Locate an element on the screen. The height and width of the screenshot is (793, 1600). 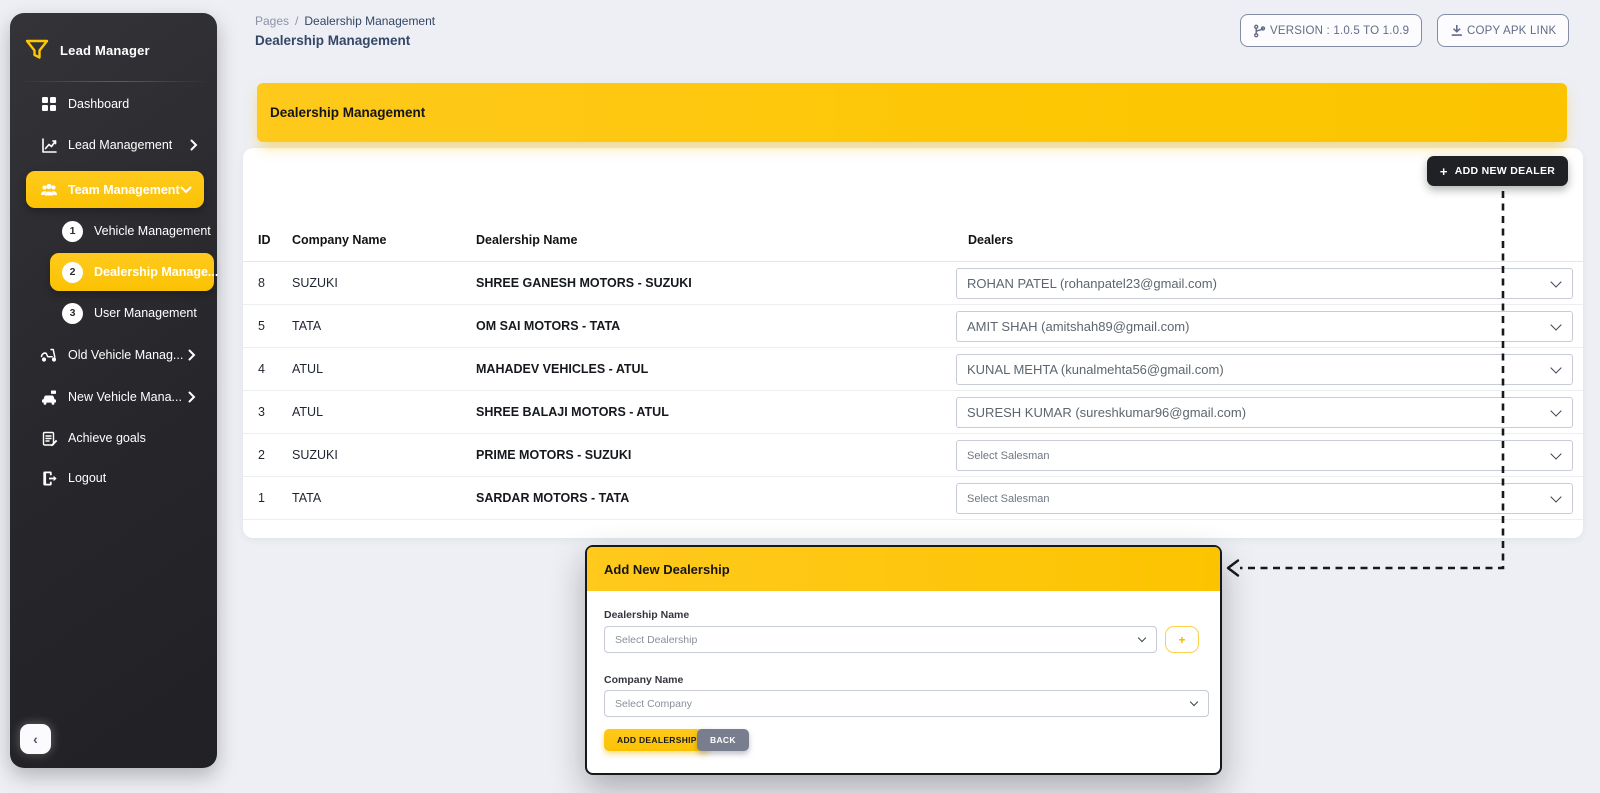
brand-title: Lead Manager is located at coordinates (105, 50).